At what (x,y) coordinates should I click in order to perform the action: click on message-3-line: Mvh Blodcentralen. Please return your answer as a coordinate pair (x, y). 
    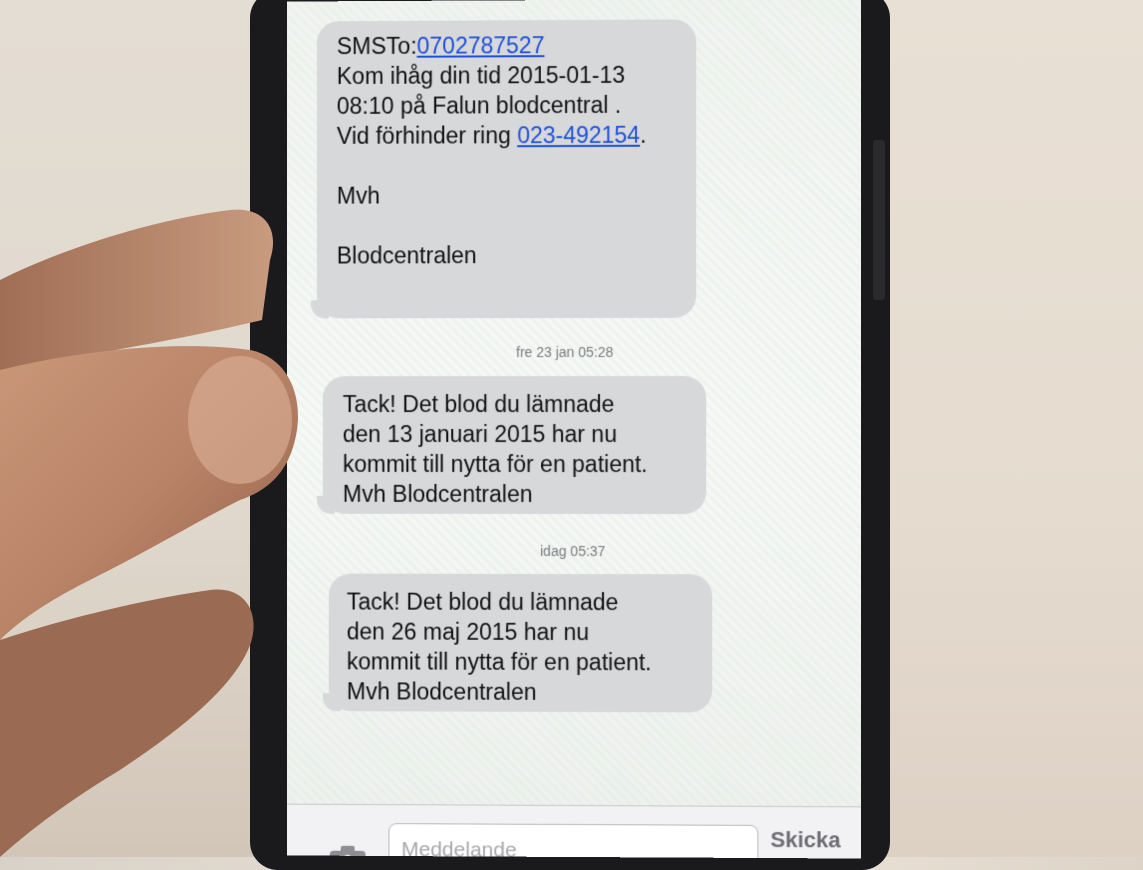
    Looking at the image, I should click on (441, 691).